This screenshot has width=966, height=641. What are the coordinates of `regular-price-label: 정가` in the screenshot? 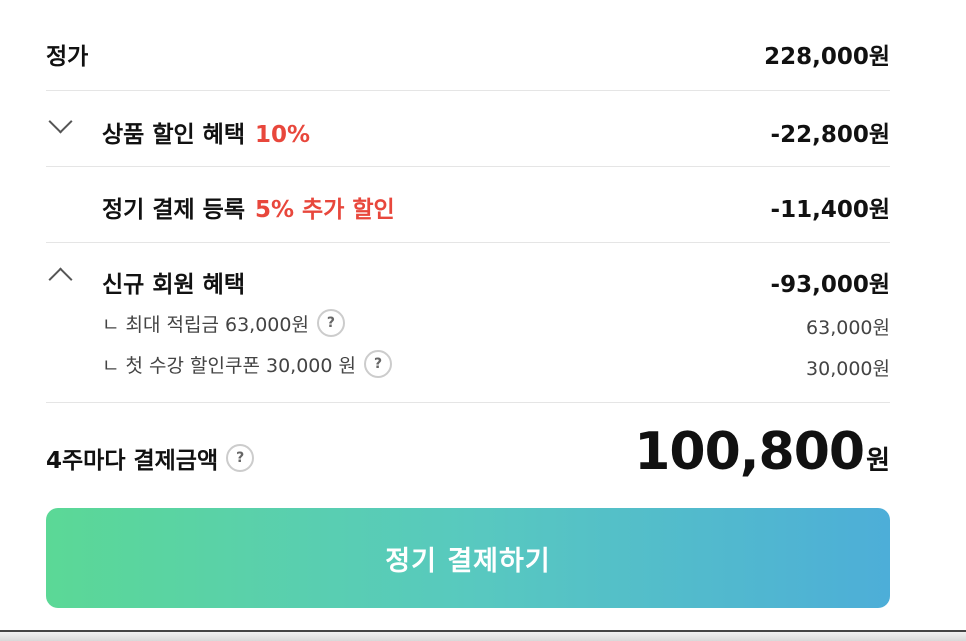 It's located at (67, 57).